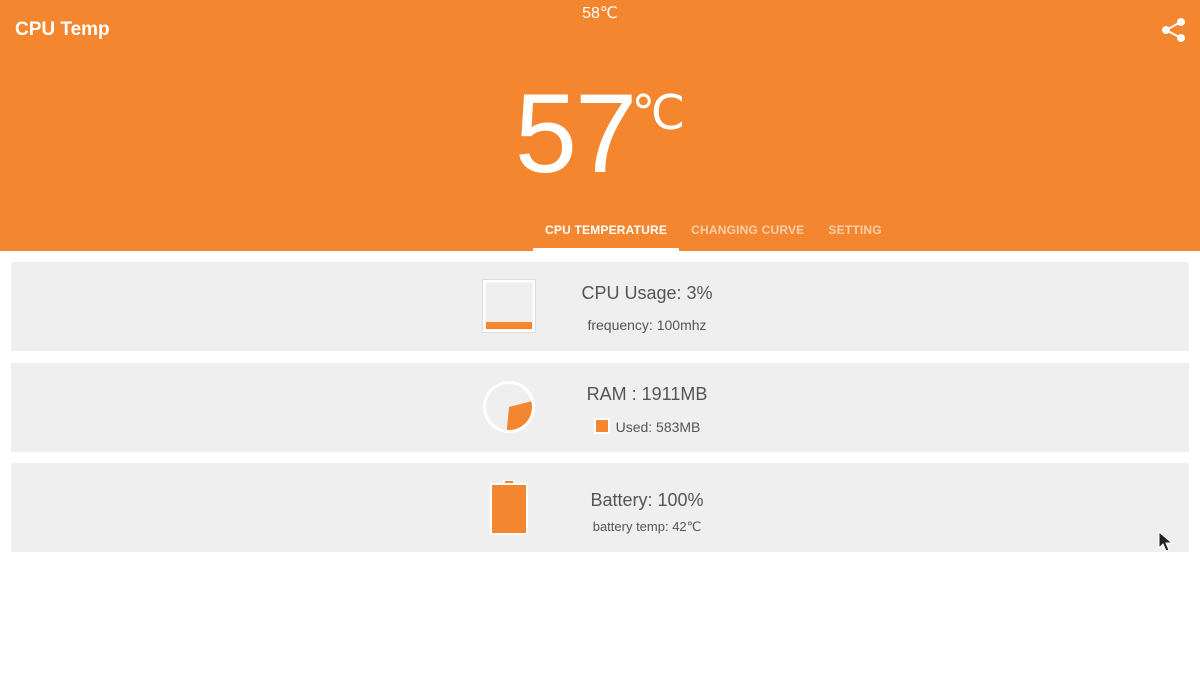 This screenshot has height=675, width=1200. Describe the element at coordinates (747, 233) in the screenshot. I see `tab-changing-curve: CHANGING CURVE` at that location.